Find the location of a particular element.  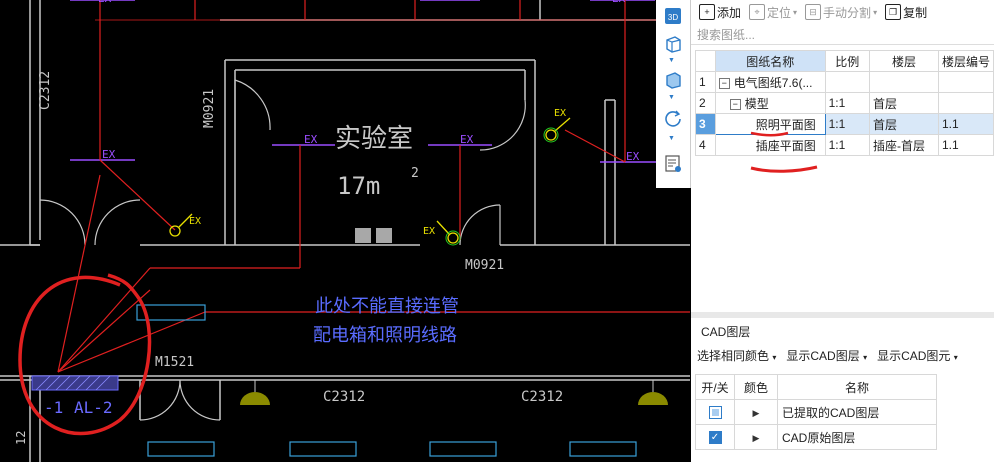

annotation-line-1: 此处不能直接连管 is located at coordinates (387, 306).